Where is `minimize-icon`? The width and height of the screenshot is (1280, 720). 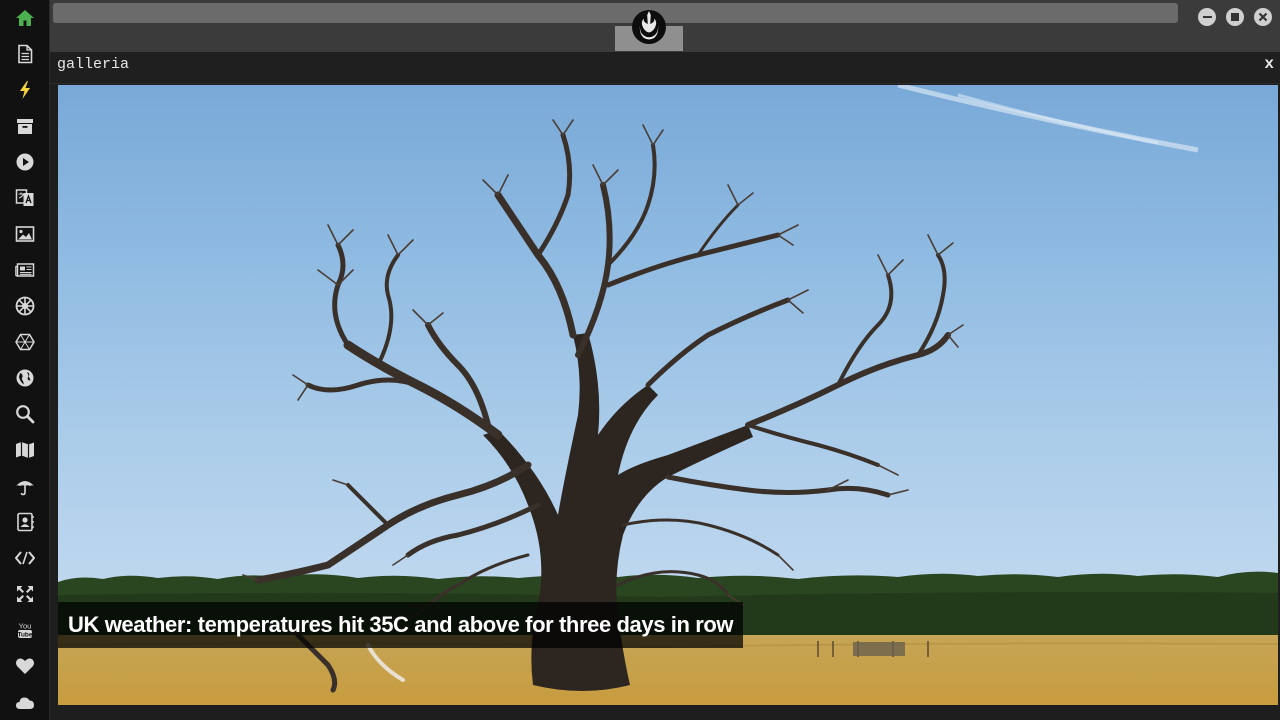
minimize-icon is located at coordinates (1207, 17).